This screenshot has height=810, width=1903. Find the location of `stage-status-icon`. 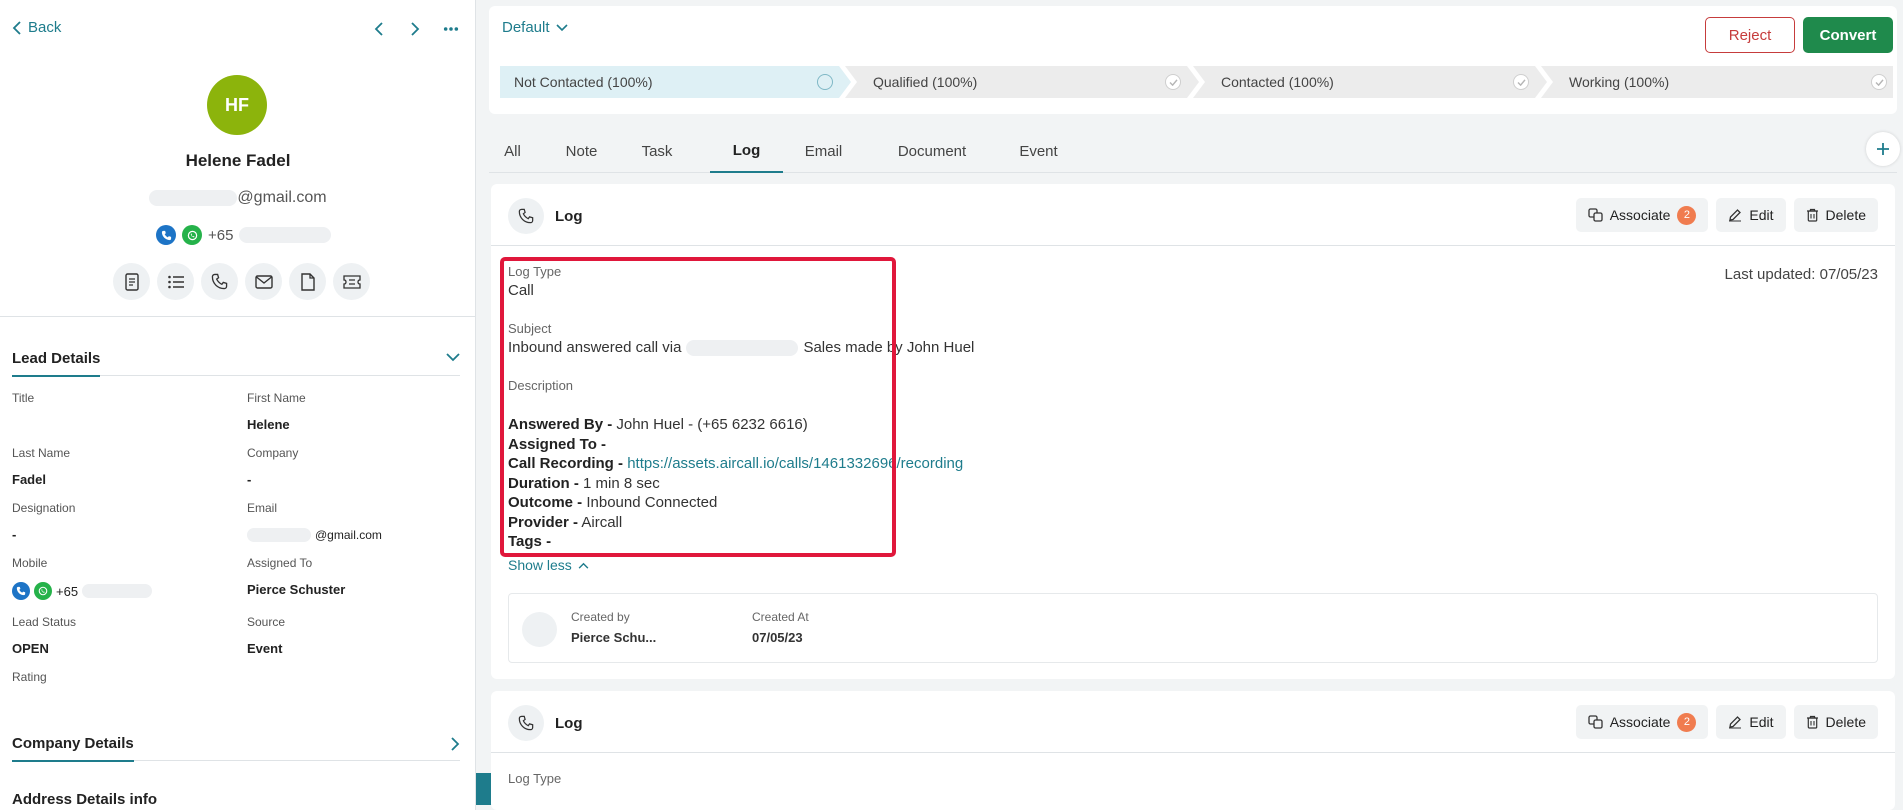

stage-status-icon is located at coordinates (825, 82).